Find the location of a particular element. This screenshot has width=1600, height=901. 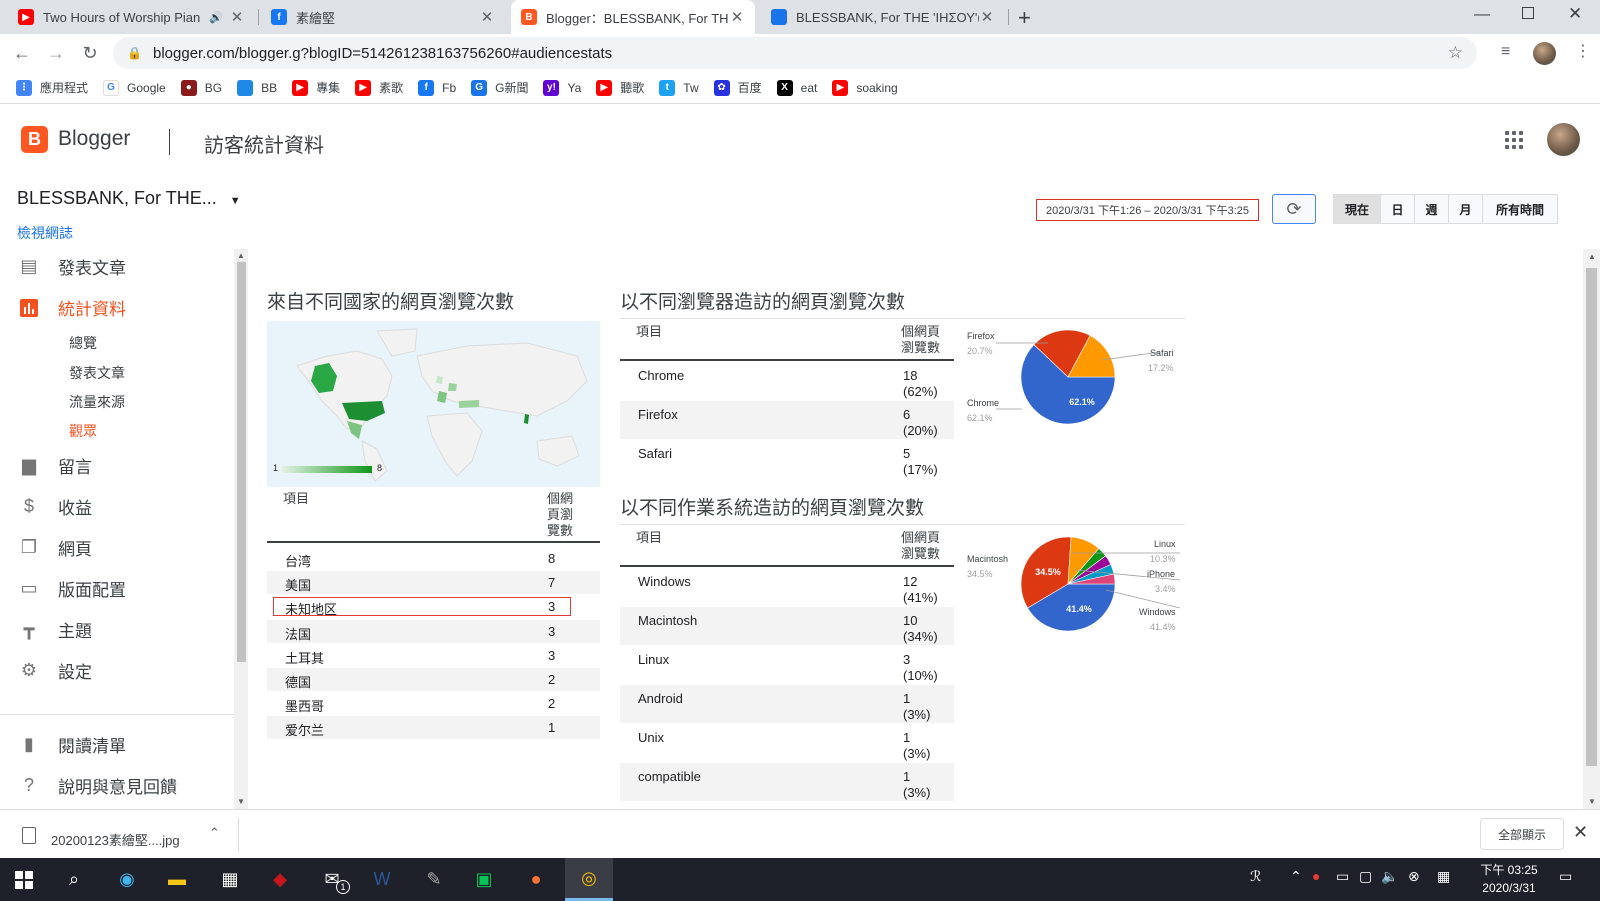

chrome-icon: ◎ is located at coordinates (589, 879).